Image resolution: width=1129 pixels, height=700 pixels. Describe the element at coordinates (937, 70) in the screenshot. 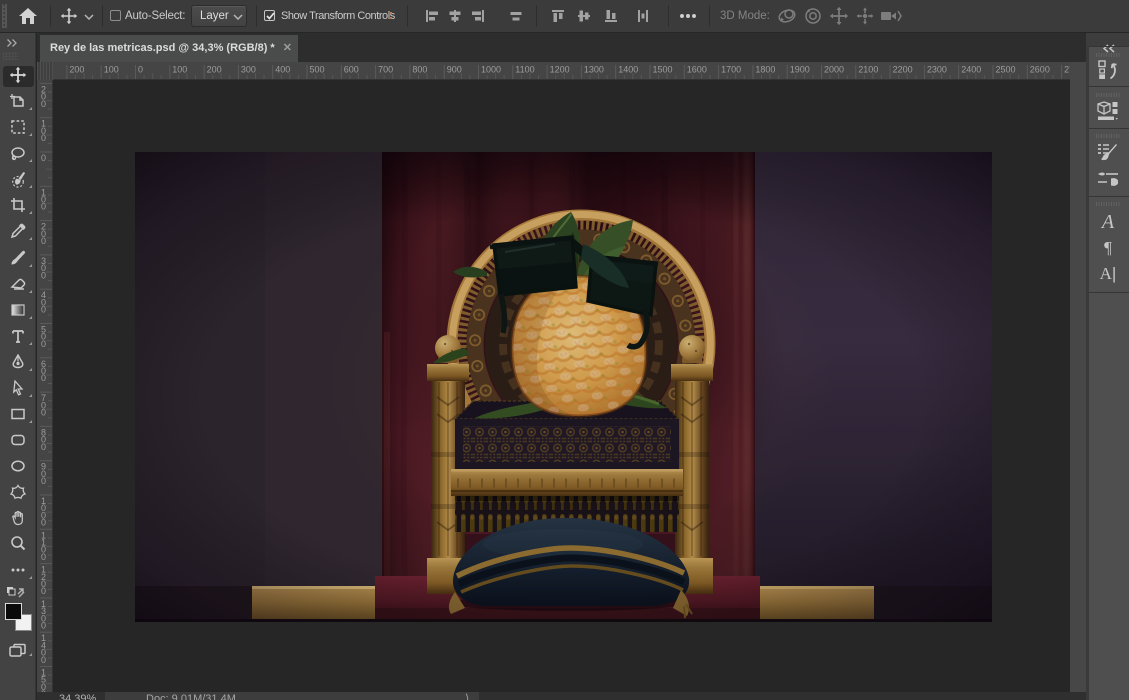

I see `svg-text: 2300` at that location.